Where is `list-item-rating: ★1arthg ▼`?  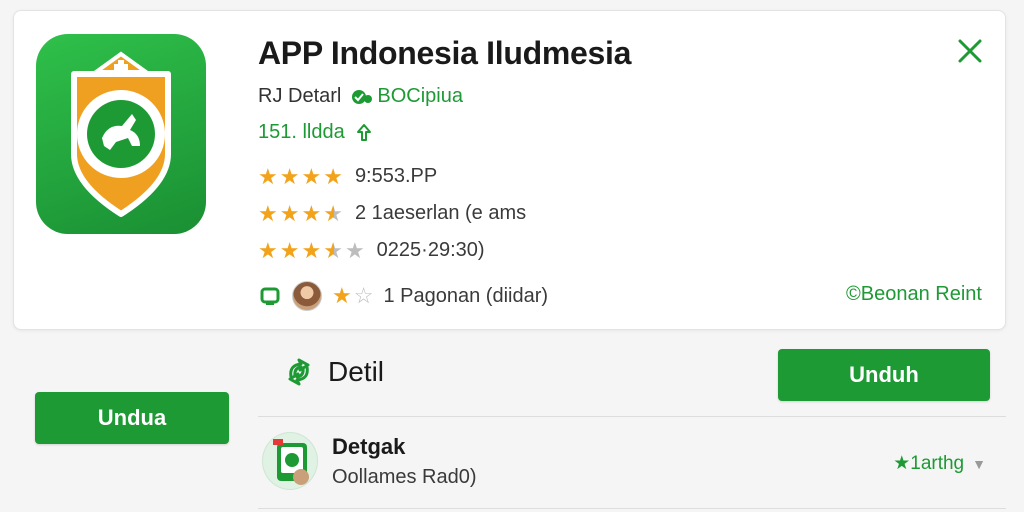 list-item-rating: ★1arthg ▼ is located at coordinates (939, 463).